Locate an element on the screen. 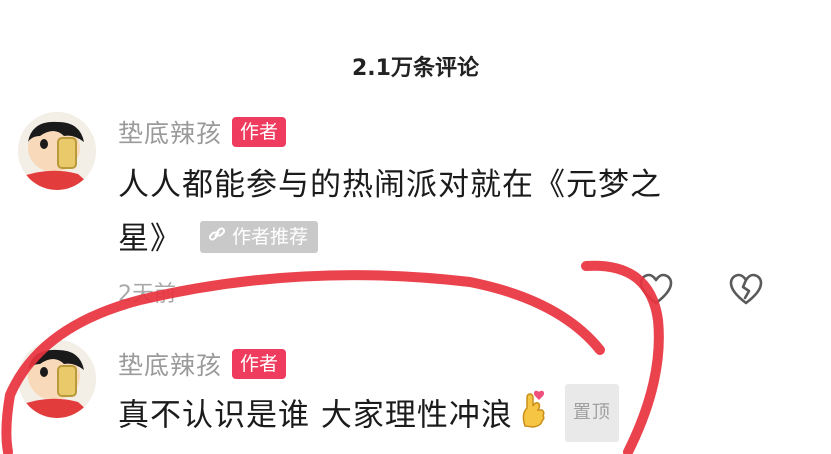 The width and height of the screenshot is (831, 454). author-recommend-tag: 作者推荐 is located at coordinates (259, 236).